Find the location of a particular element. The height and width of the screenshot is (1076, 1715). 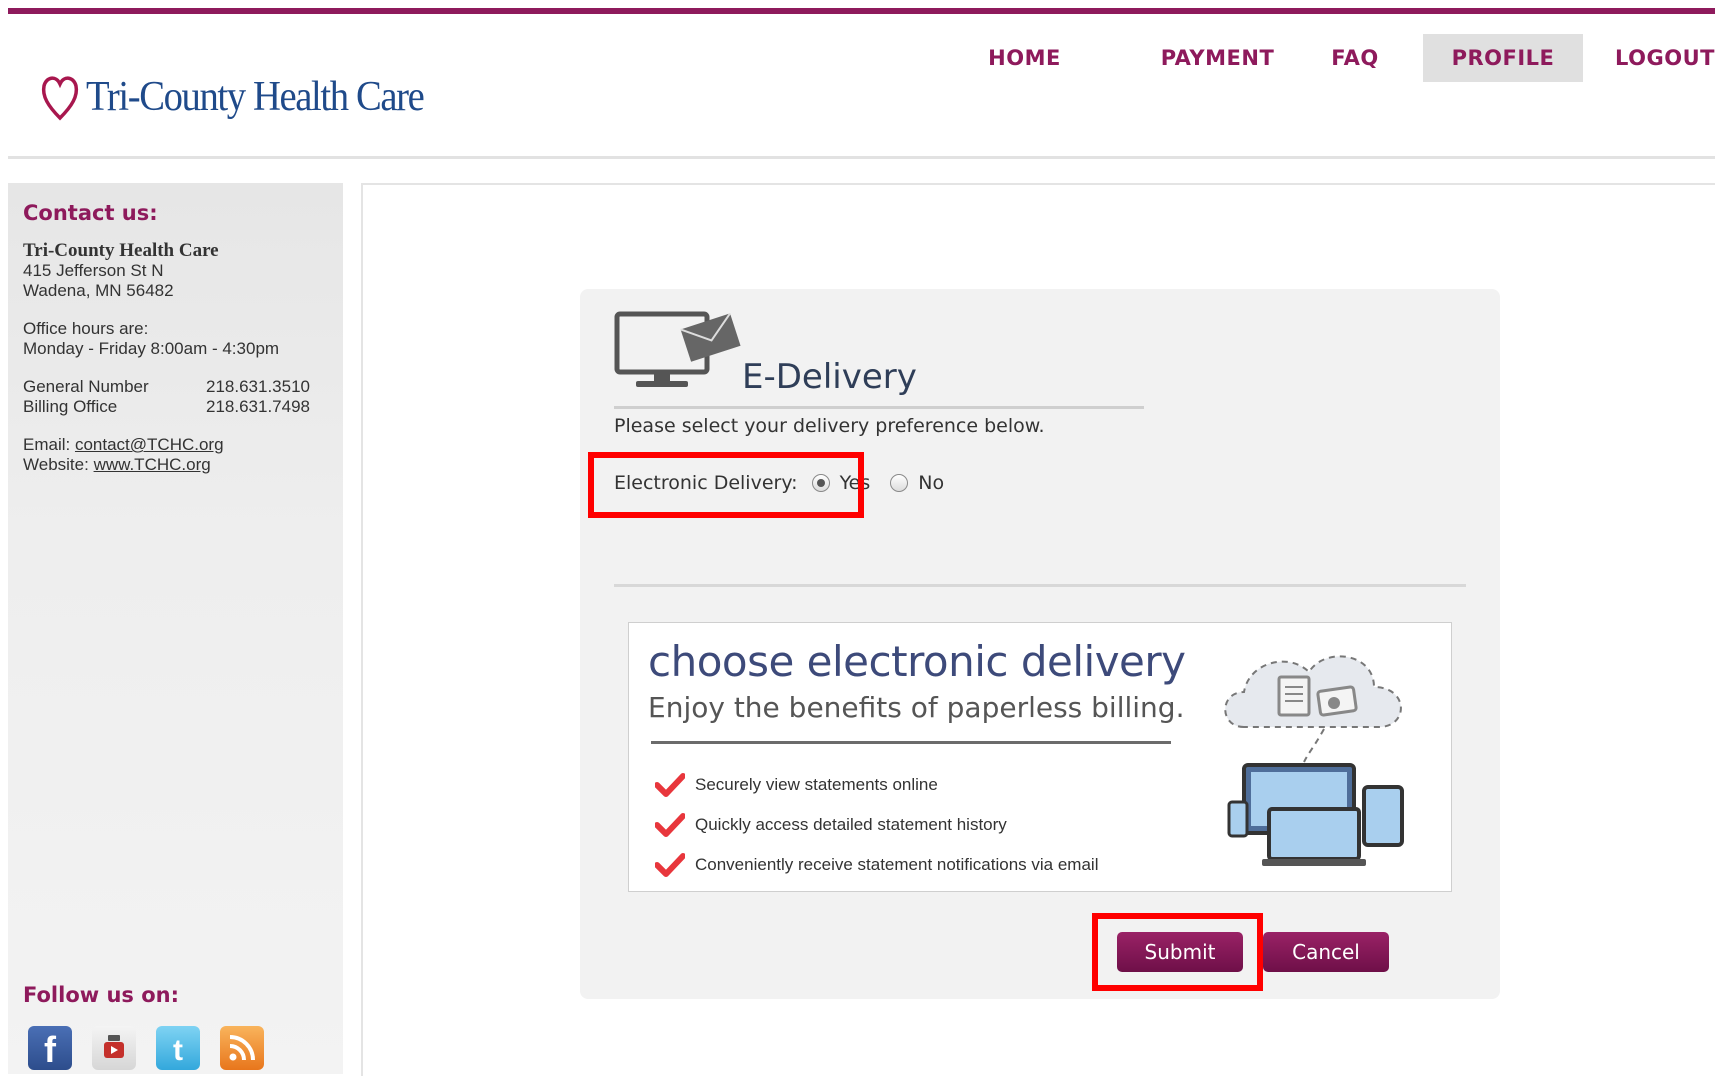

monitor-envelope-icon is located at coordinates (677, 349).